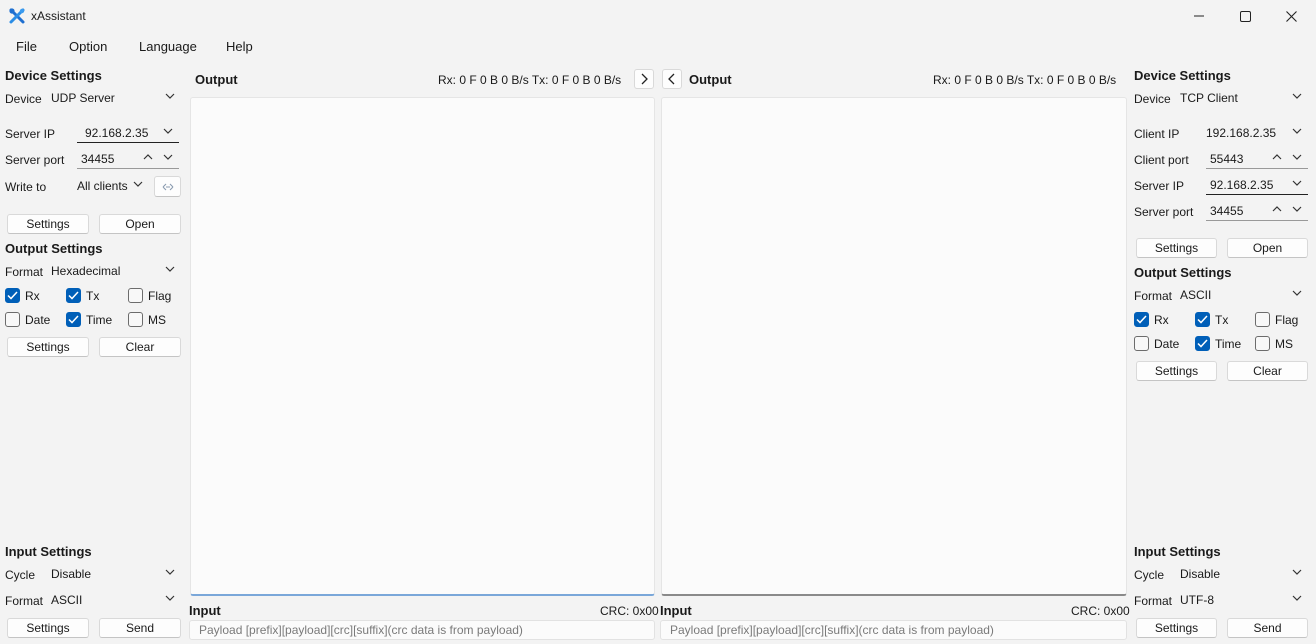 This screenshot has width=1316, height=644. Describe the element at coordinates (82, 295) in the screenshot. I see `left-tx-checkbox: Tx` at that location.